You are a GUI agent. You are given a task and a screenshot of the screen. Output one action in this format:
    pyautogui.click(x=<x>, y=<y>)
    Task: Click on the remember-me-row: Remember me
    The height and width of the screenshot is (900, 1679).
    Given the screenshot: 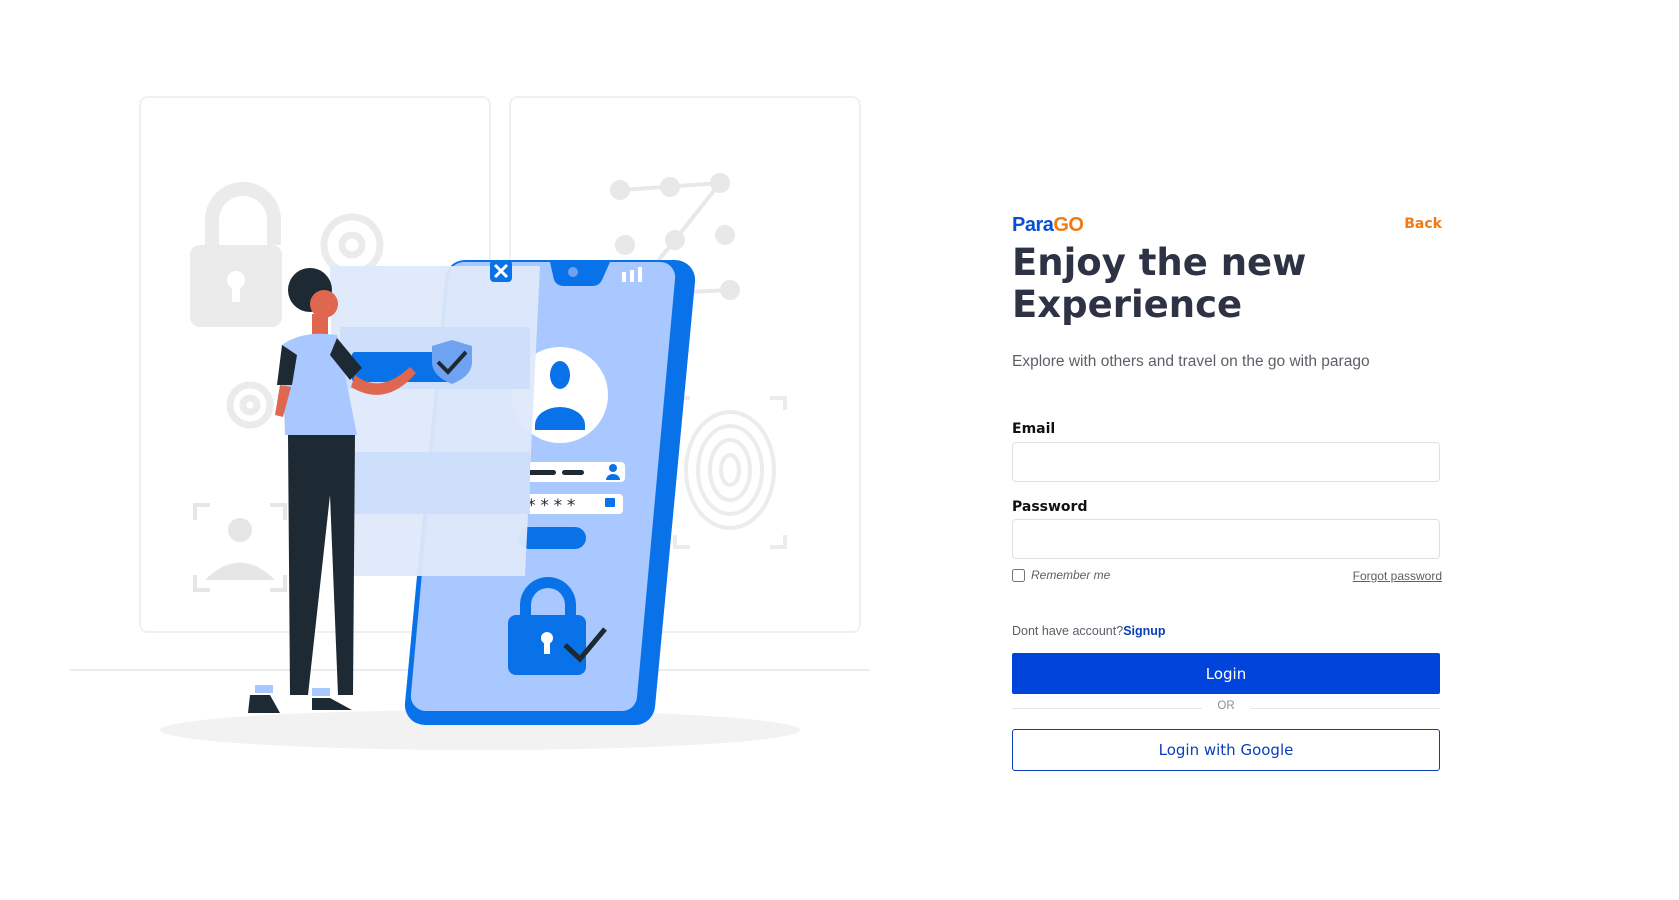 What is the action you would take?
    pyautogui.click(x=1061, y=575)
    